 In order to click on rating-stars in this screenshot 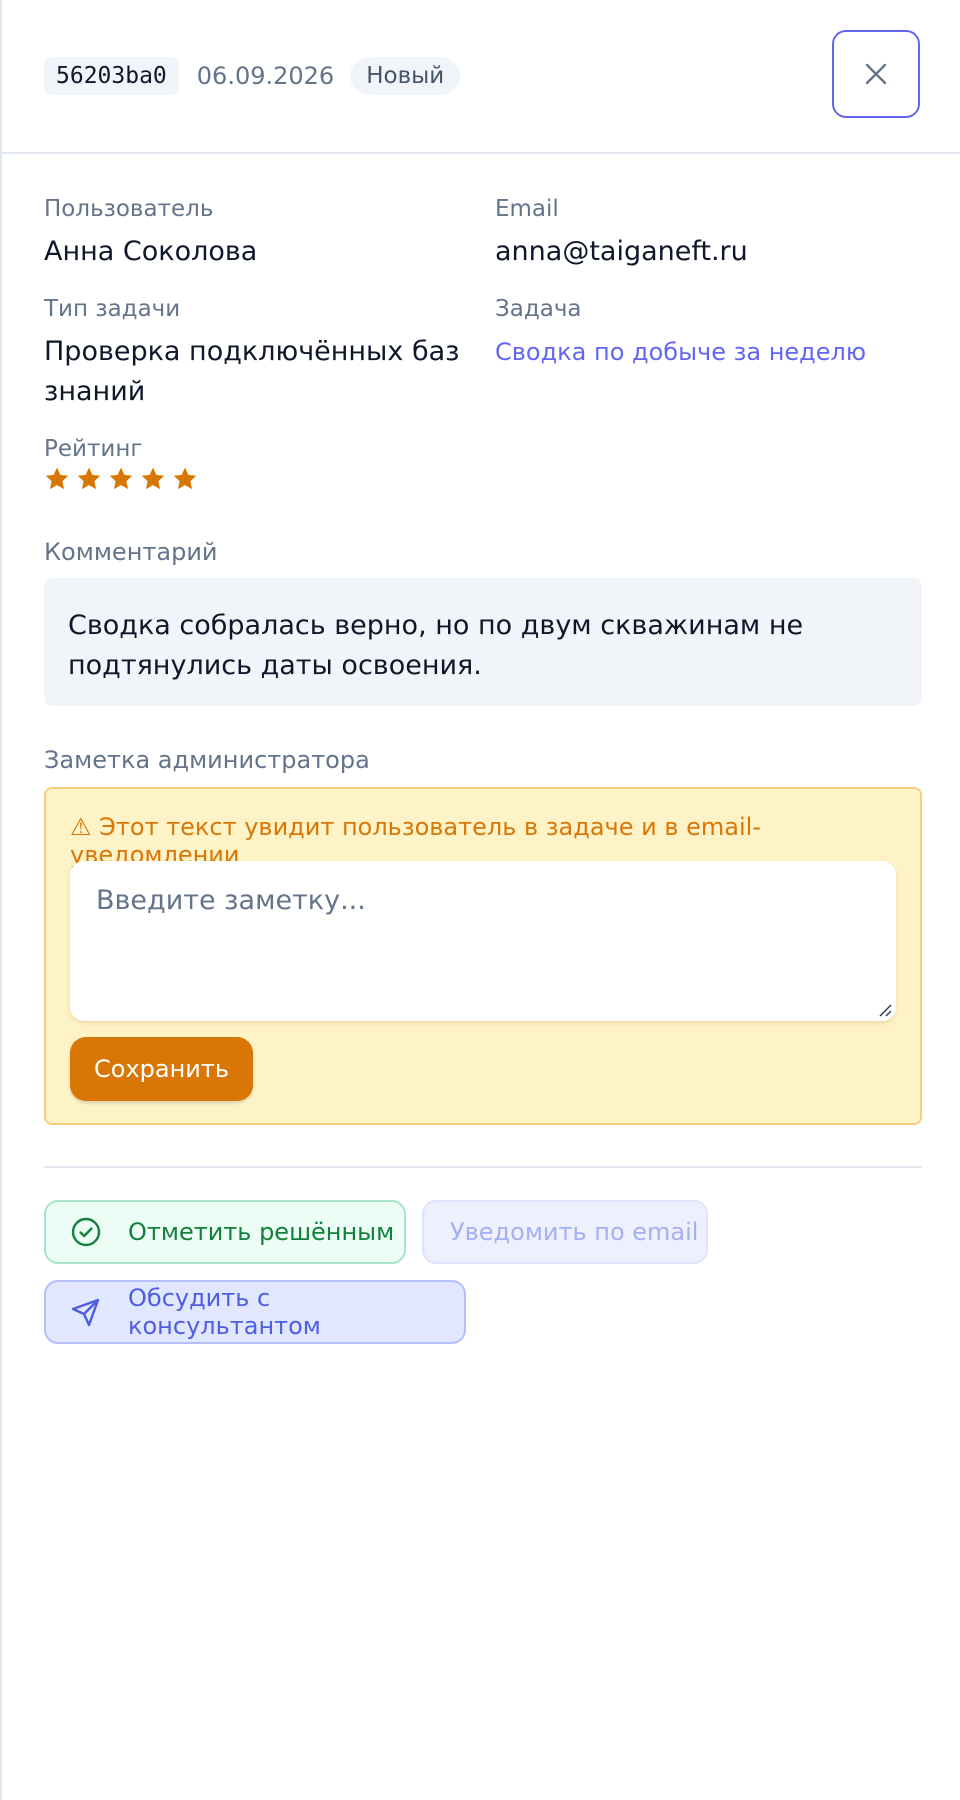, I will do `click(121, 479)`.